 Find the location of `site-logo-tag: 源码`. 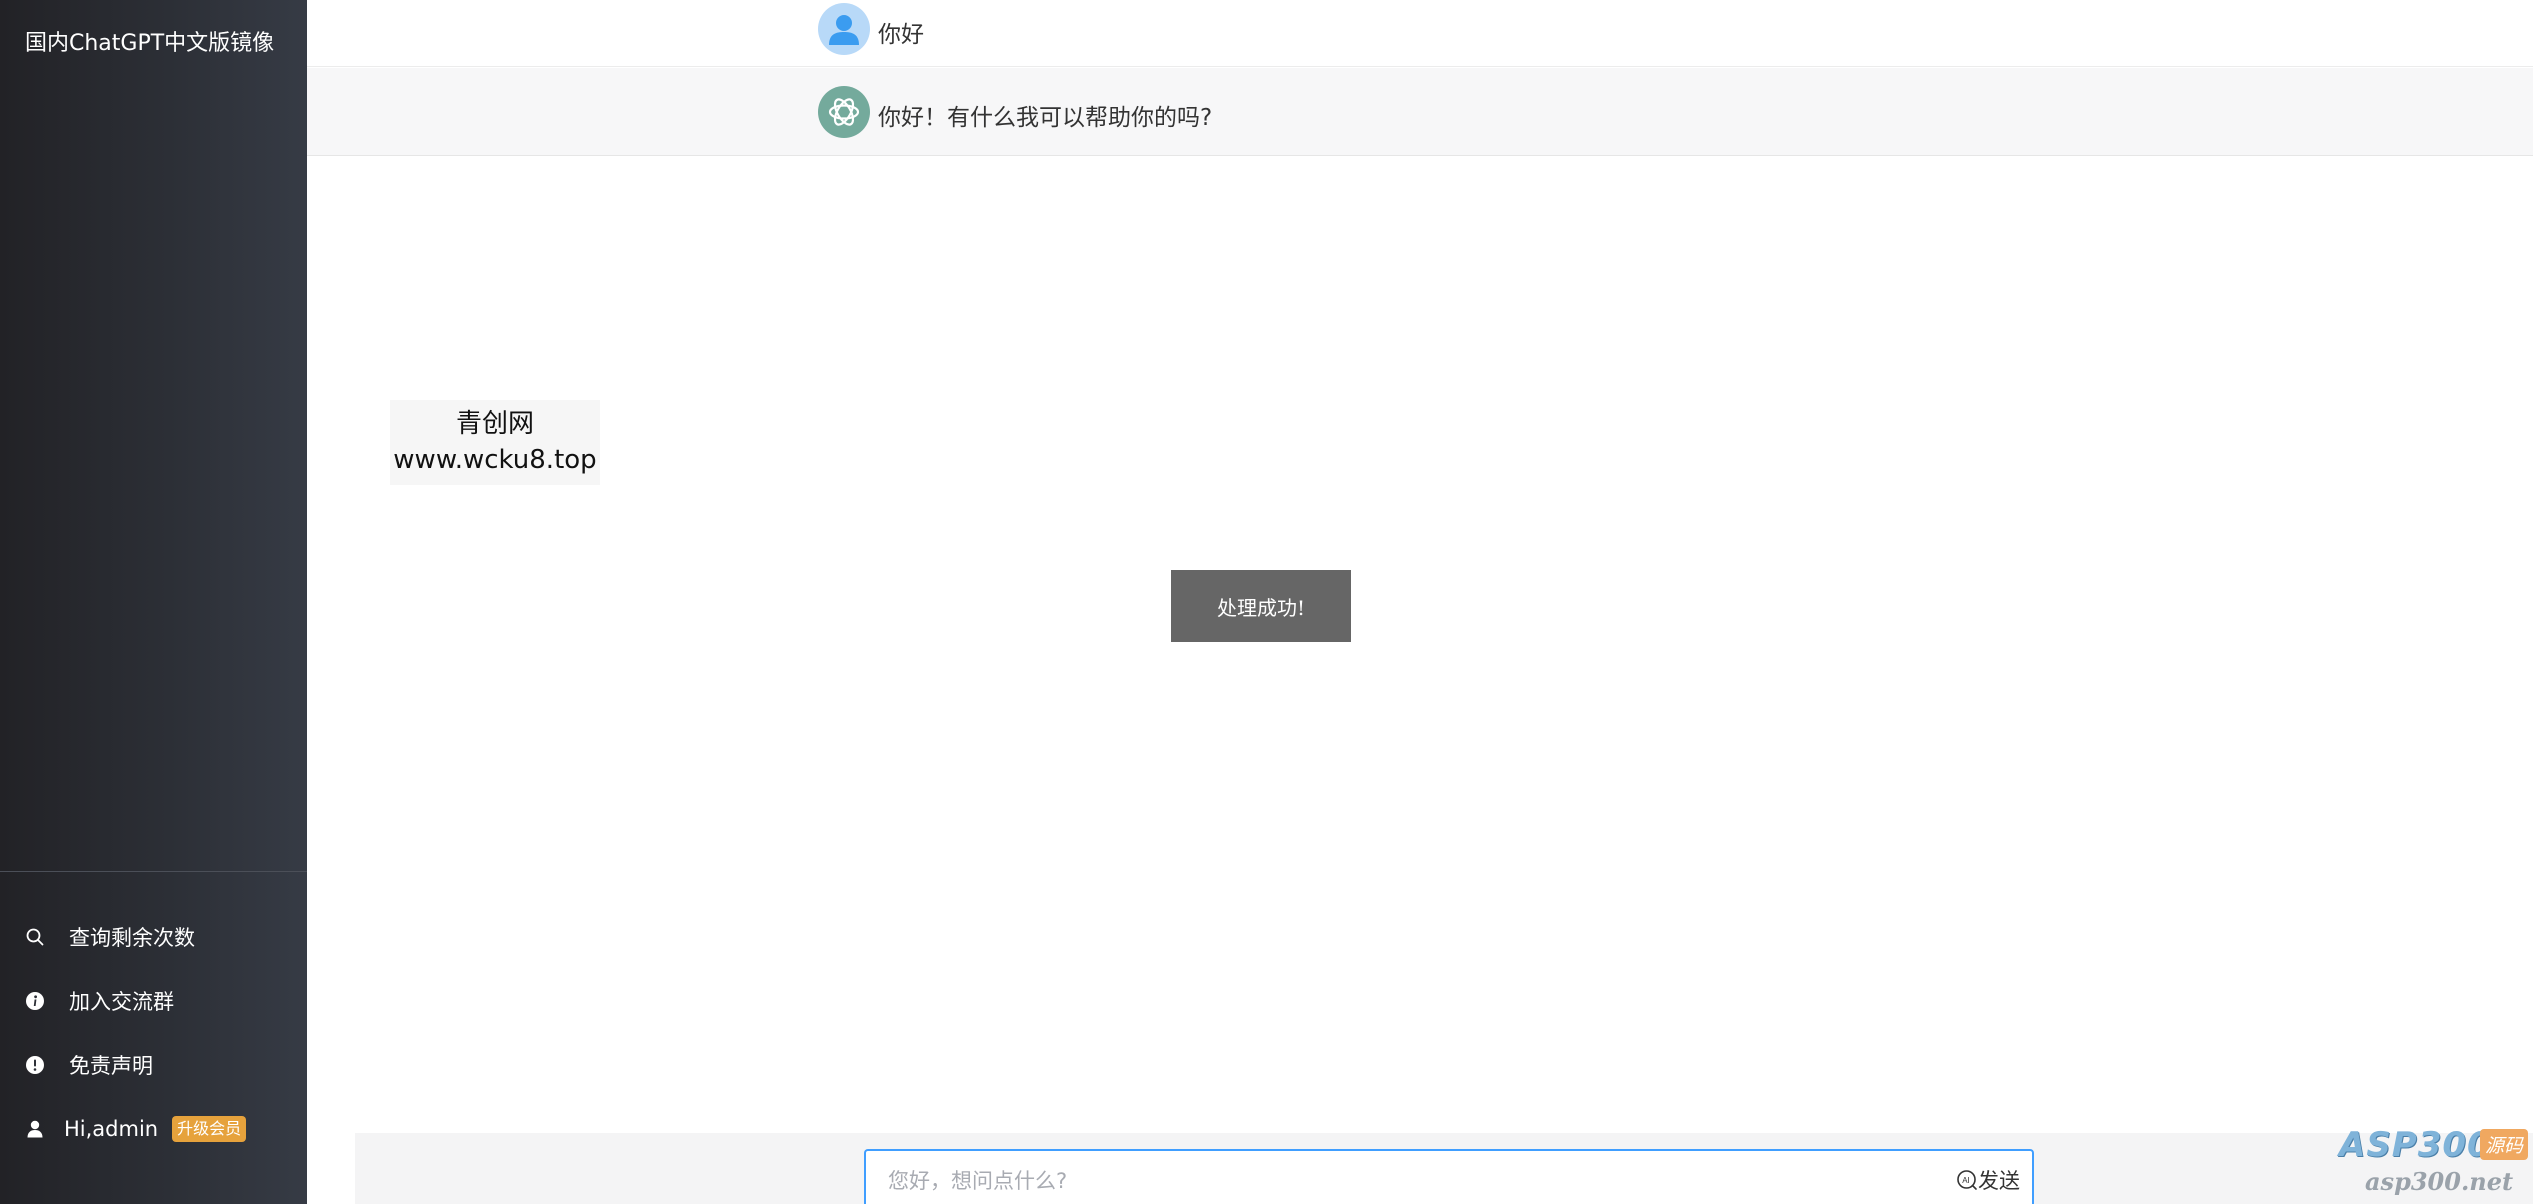

site-logo-tag: 源码 is located at coordinates (2504, 1144).